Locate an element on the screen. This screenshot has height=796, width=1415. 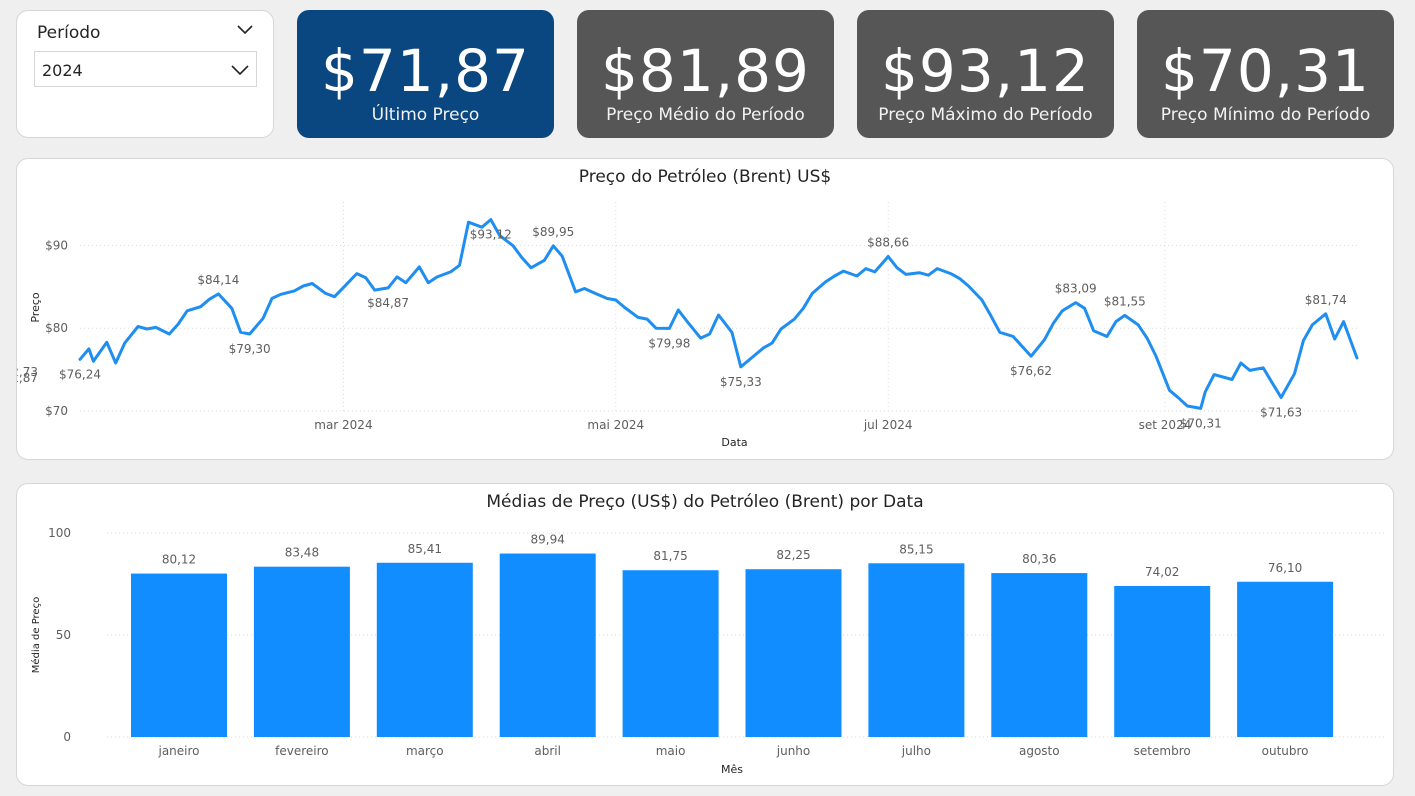
bar-março is located at coordinates (424, 649).